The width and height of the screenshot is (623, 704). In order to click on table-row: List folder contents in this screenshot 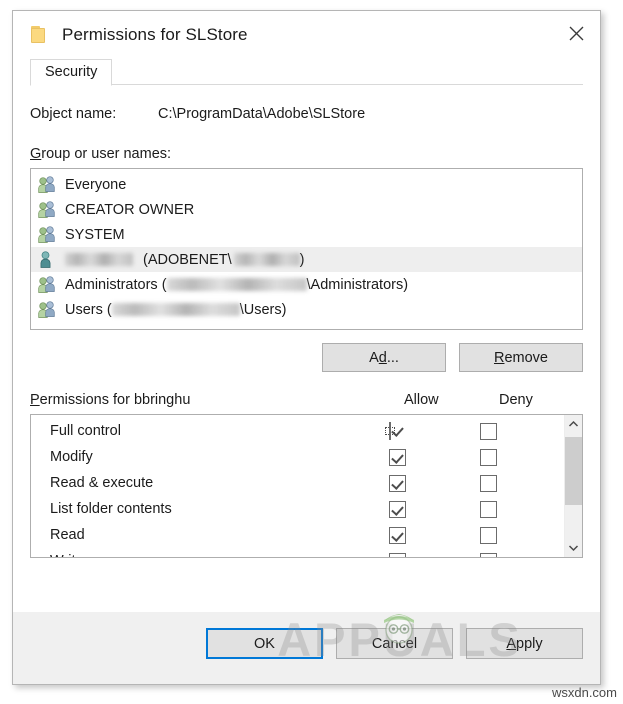, I will do `click(297, 509)`.